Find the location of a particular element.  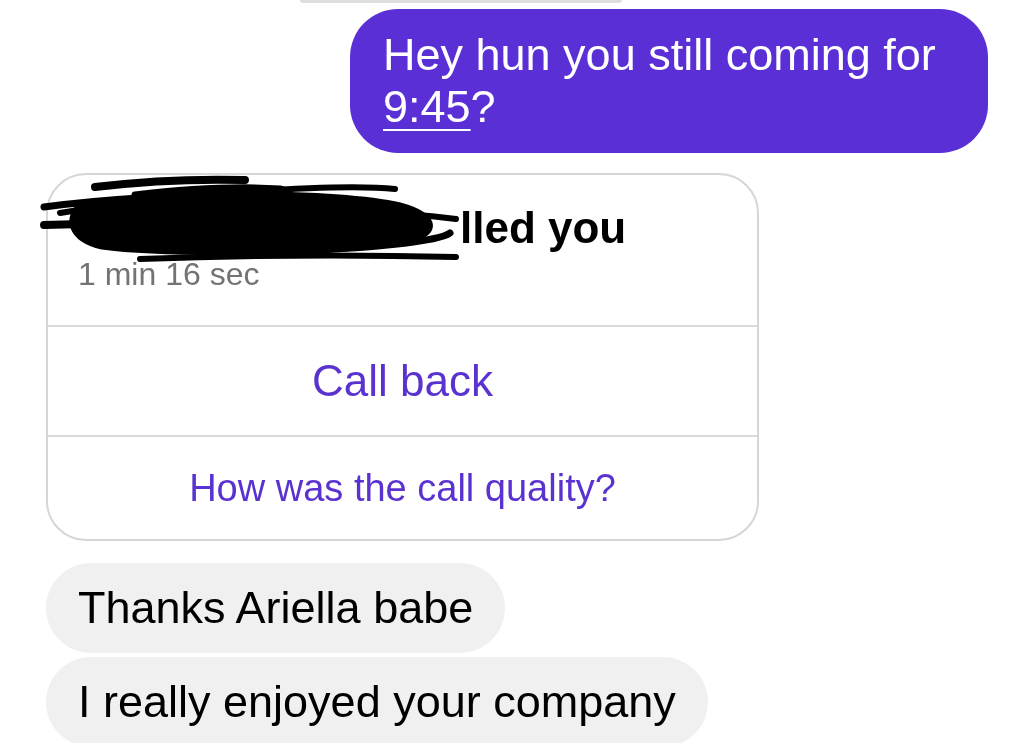

call-duration: 1 min 16 sec is located at coordinates (169, 274).